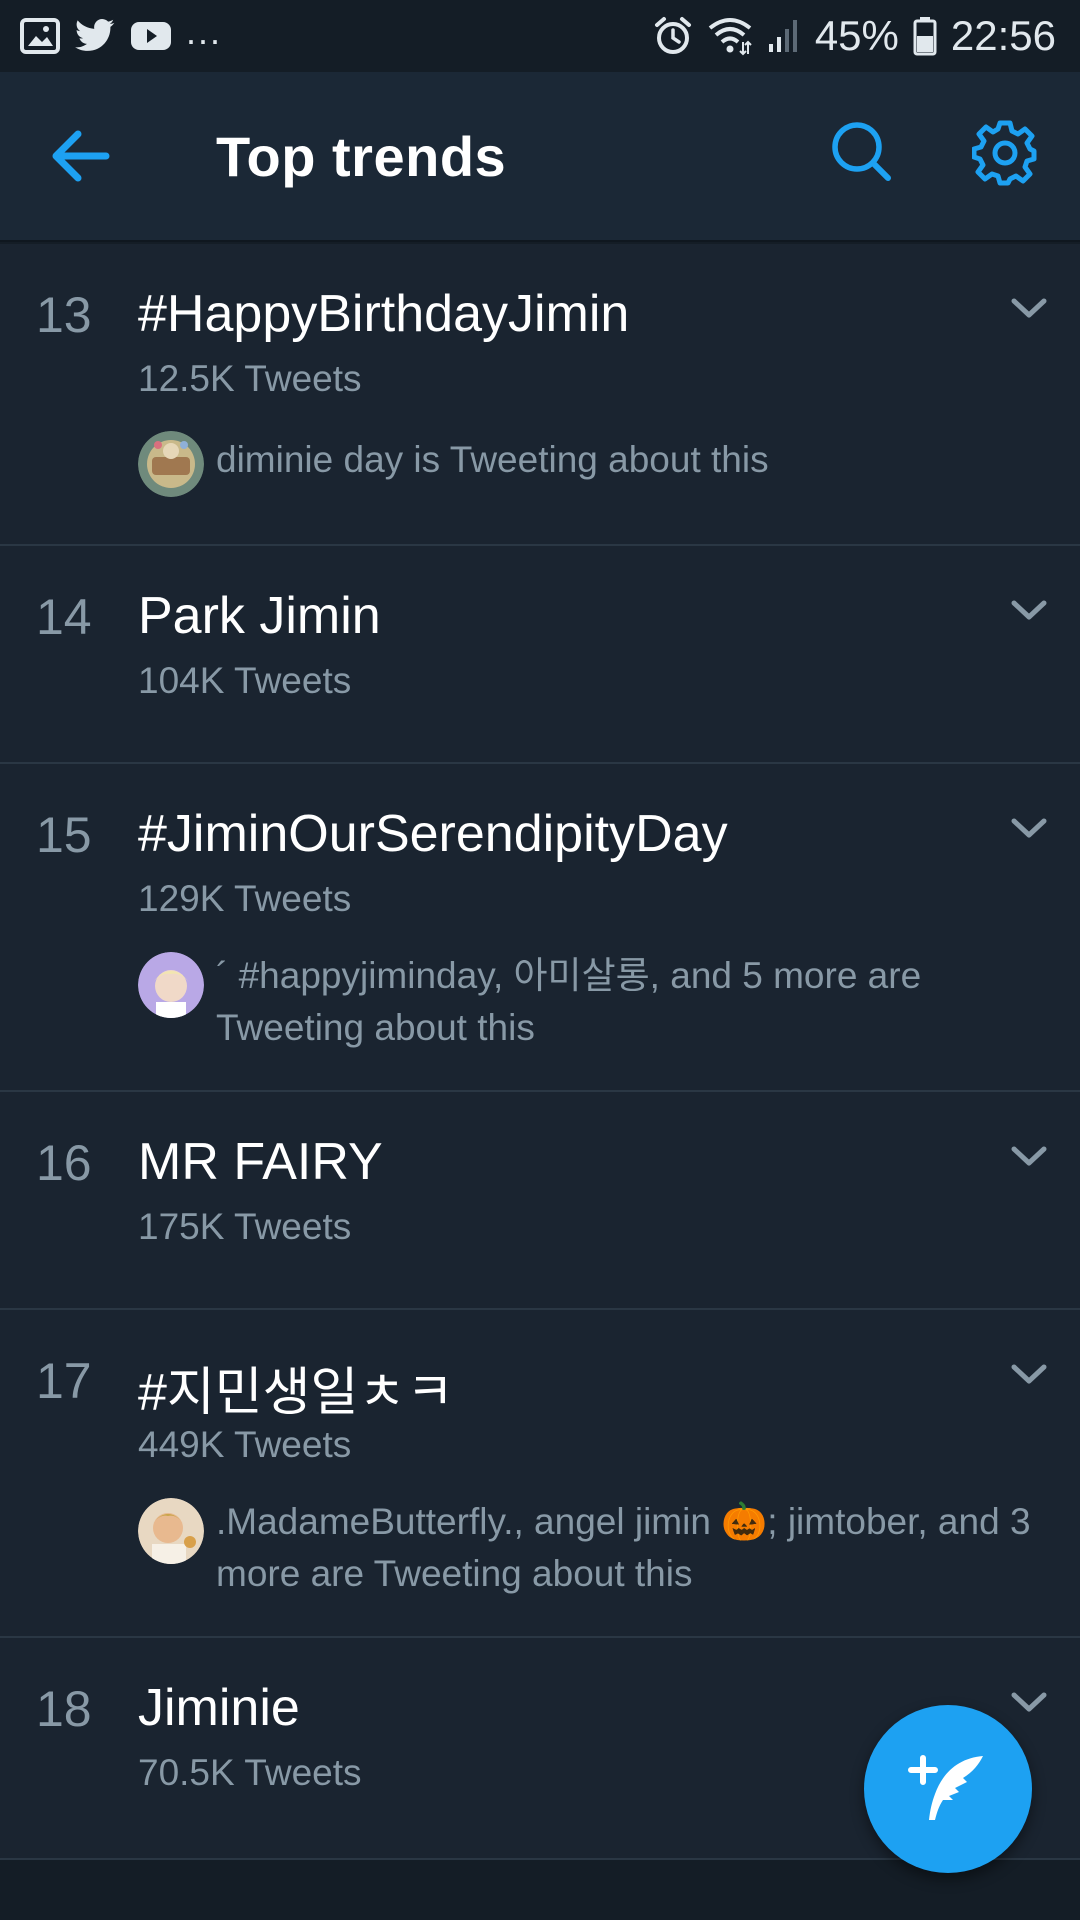  I want to click on battery-icon, so click(925, 36).